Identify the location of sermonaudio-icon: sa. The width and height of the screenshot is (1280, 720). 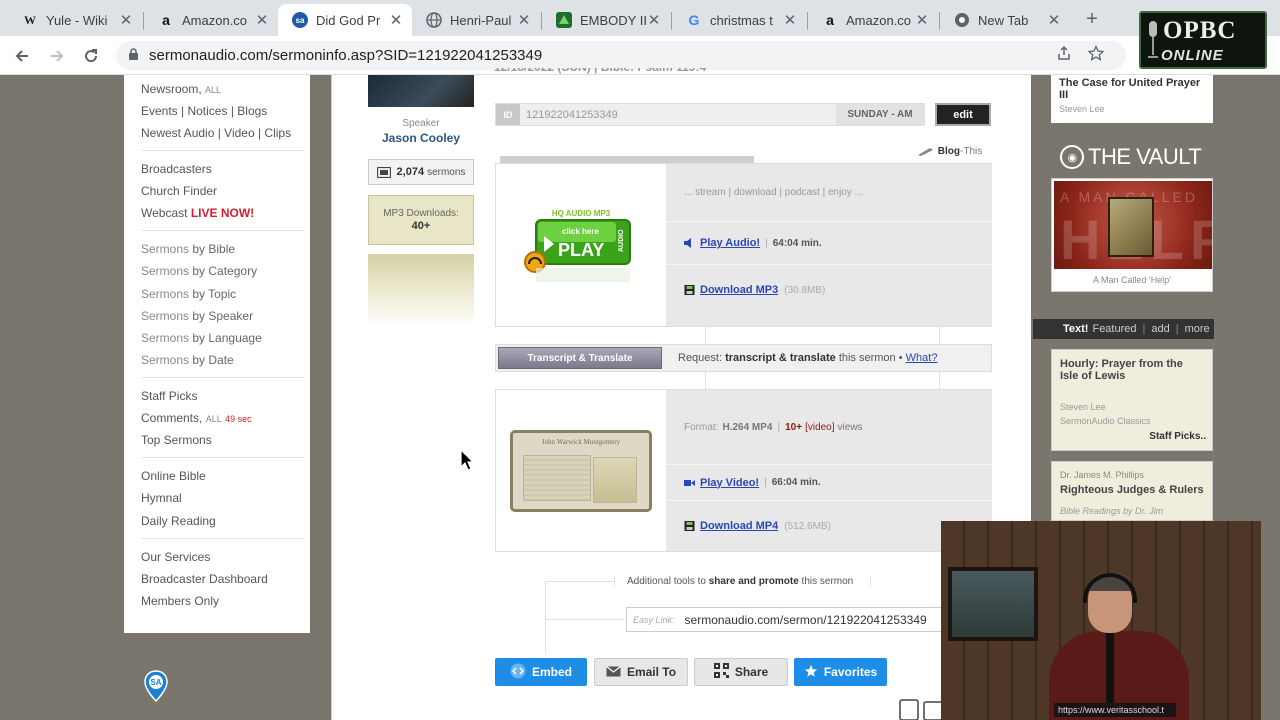
(300, 20).